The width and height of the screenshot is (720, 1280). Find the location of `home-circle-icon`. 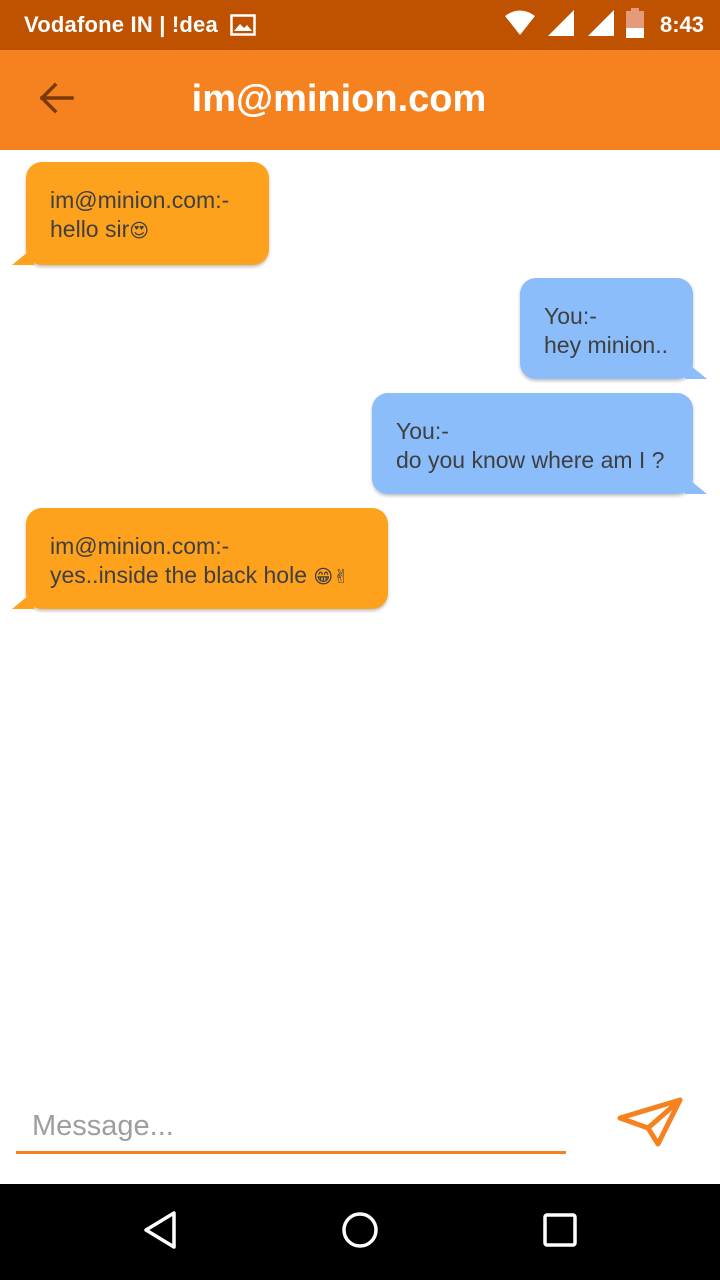

home-circle-icon is located at coordinates (360, 1232).